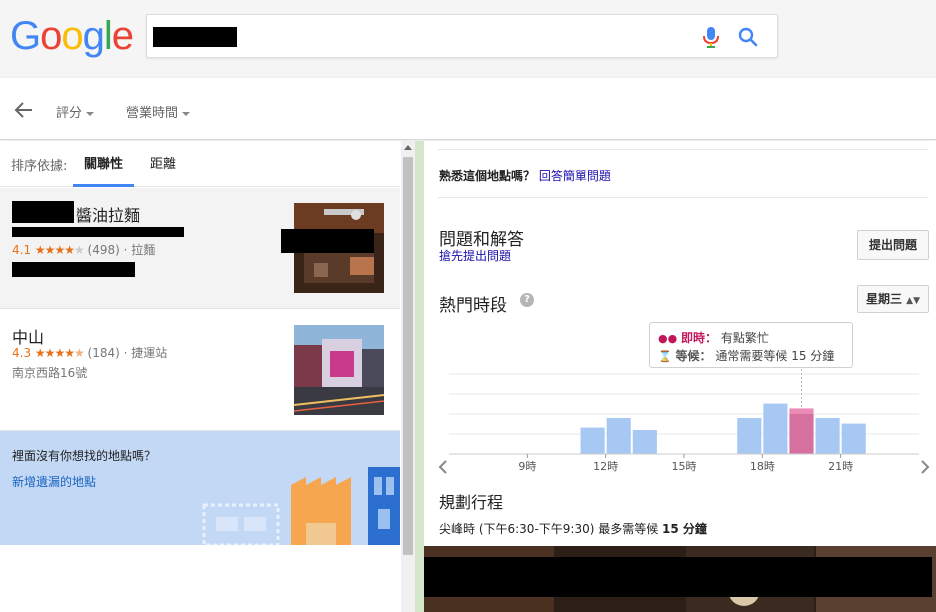  What do you see at coordinates (471, 502) in the screenshot?
I see `plan-visit-title: 規劃行程` at bounding box center [471, 502].